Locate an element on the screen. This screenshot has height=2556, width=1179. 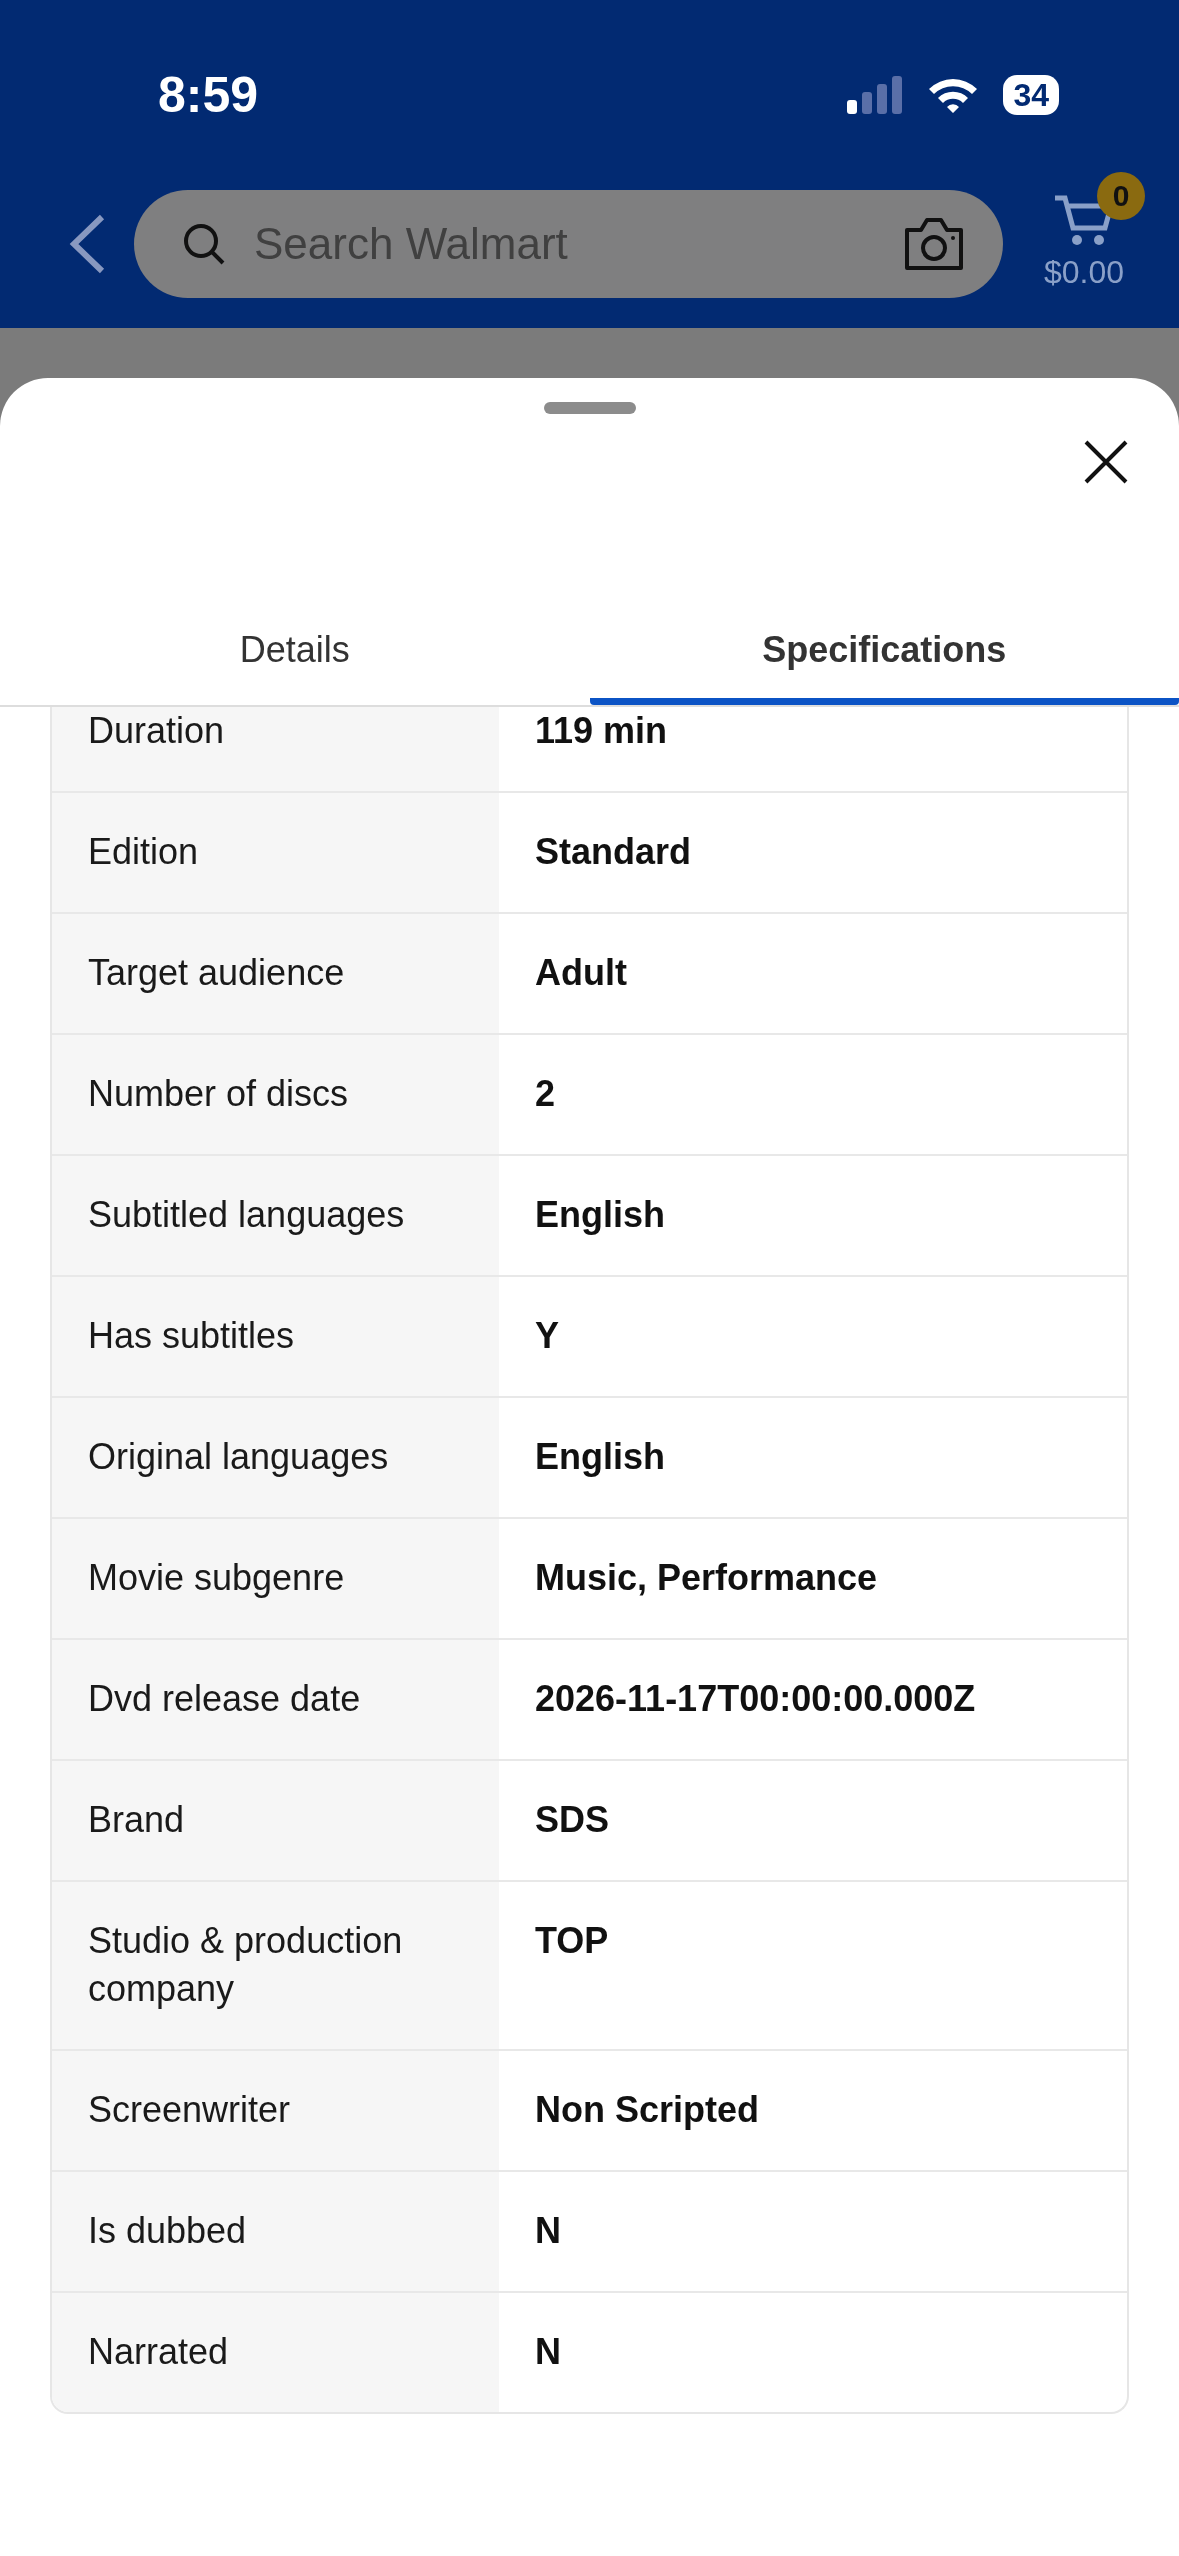
close-icon is located at coordinates (1106, 462).